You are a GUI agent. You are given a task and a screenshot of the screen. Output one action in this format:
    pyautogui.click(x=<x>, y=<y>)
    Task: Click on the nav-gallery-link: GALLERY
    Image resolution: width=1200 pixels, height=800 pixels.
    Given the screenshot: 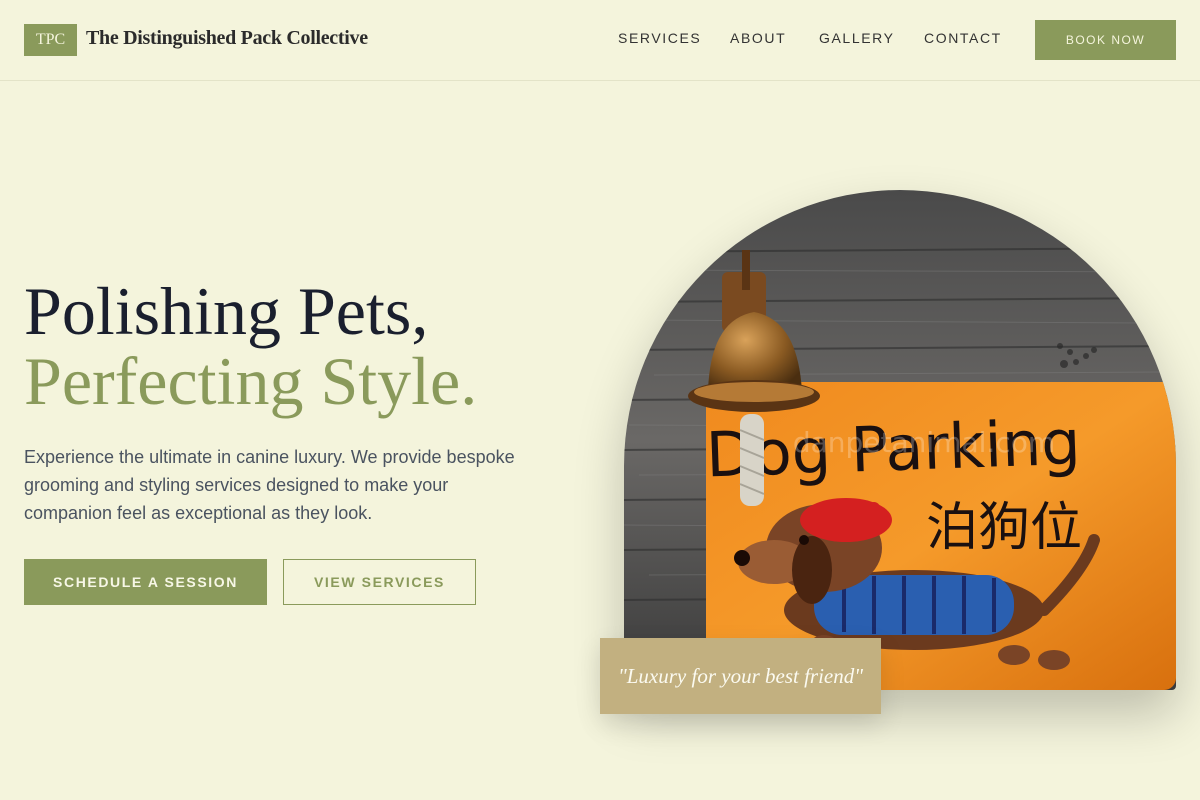 What is the action you would take?
    pyautogui.click(x=857, y=38)
    